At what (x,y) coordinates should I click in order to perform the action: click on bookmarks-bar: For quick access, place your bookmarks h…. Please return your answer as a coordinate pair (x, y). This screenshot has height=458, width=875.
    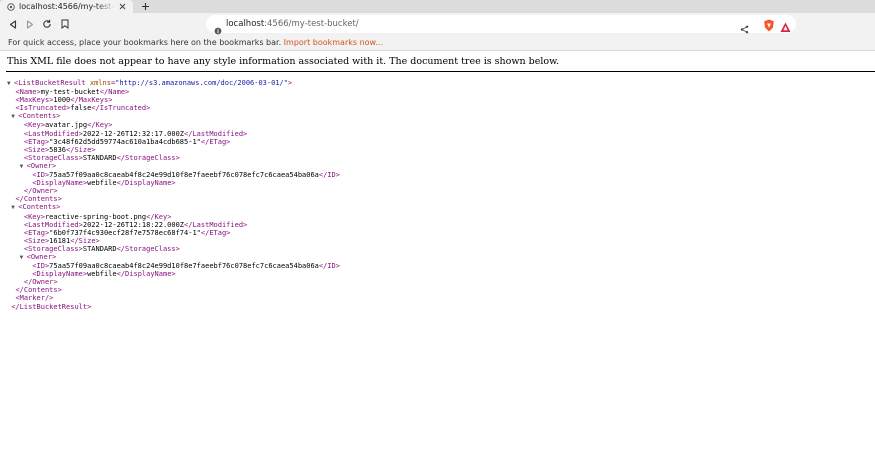
    Looking at the image, I should click on (437, 43).